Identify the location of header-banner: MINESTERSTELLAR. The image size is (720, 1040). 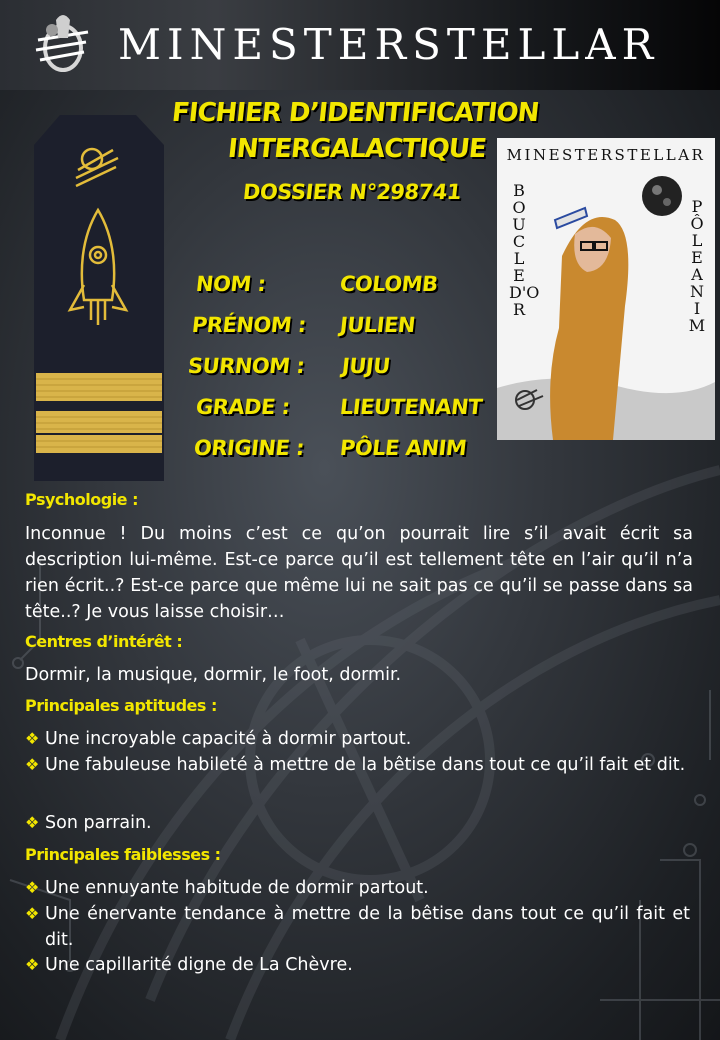
(360, 45).